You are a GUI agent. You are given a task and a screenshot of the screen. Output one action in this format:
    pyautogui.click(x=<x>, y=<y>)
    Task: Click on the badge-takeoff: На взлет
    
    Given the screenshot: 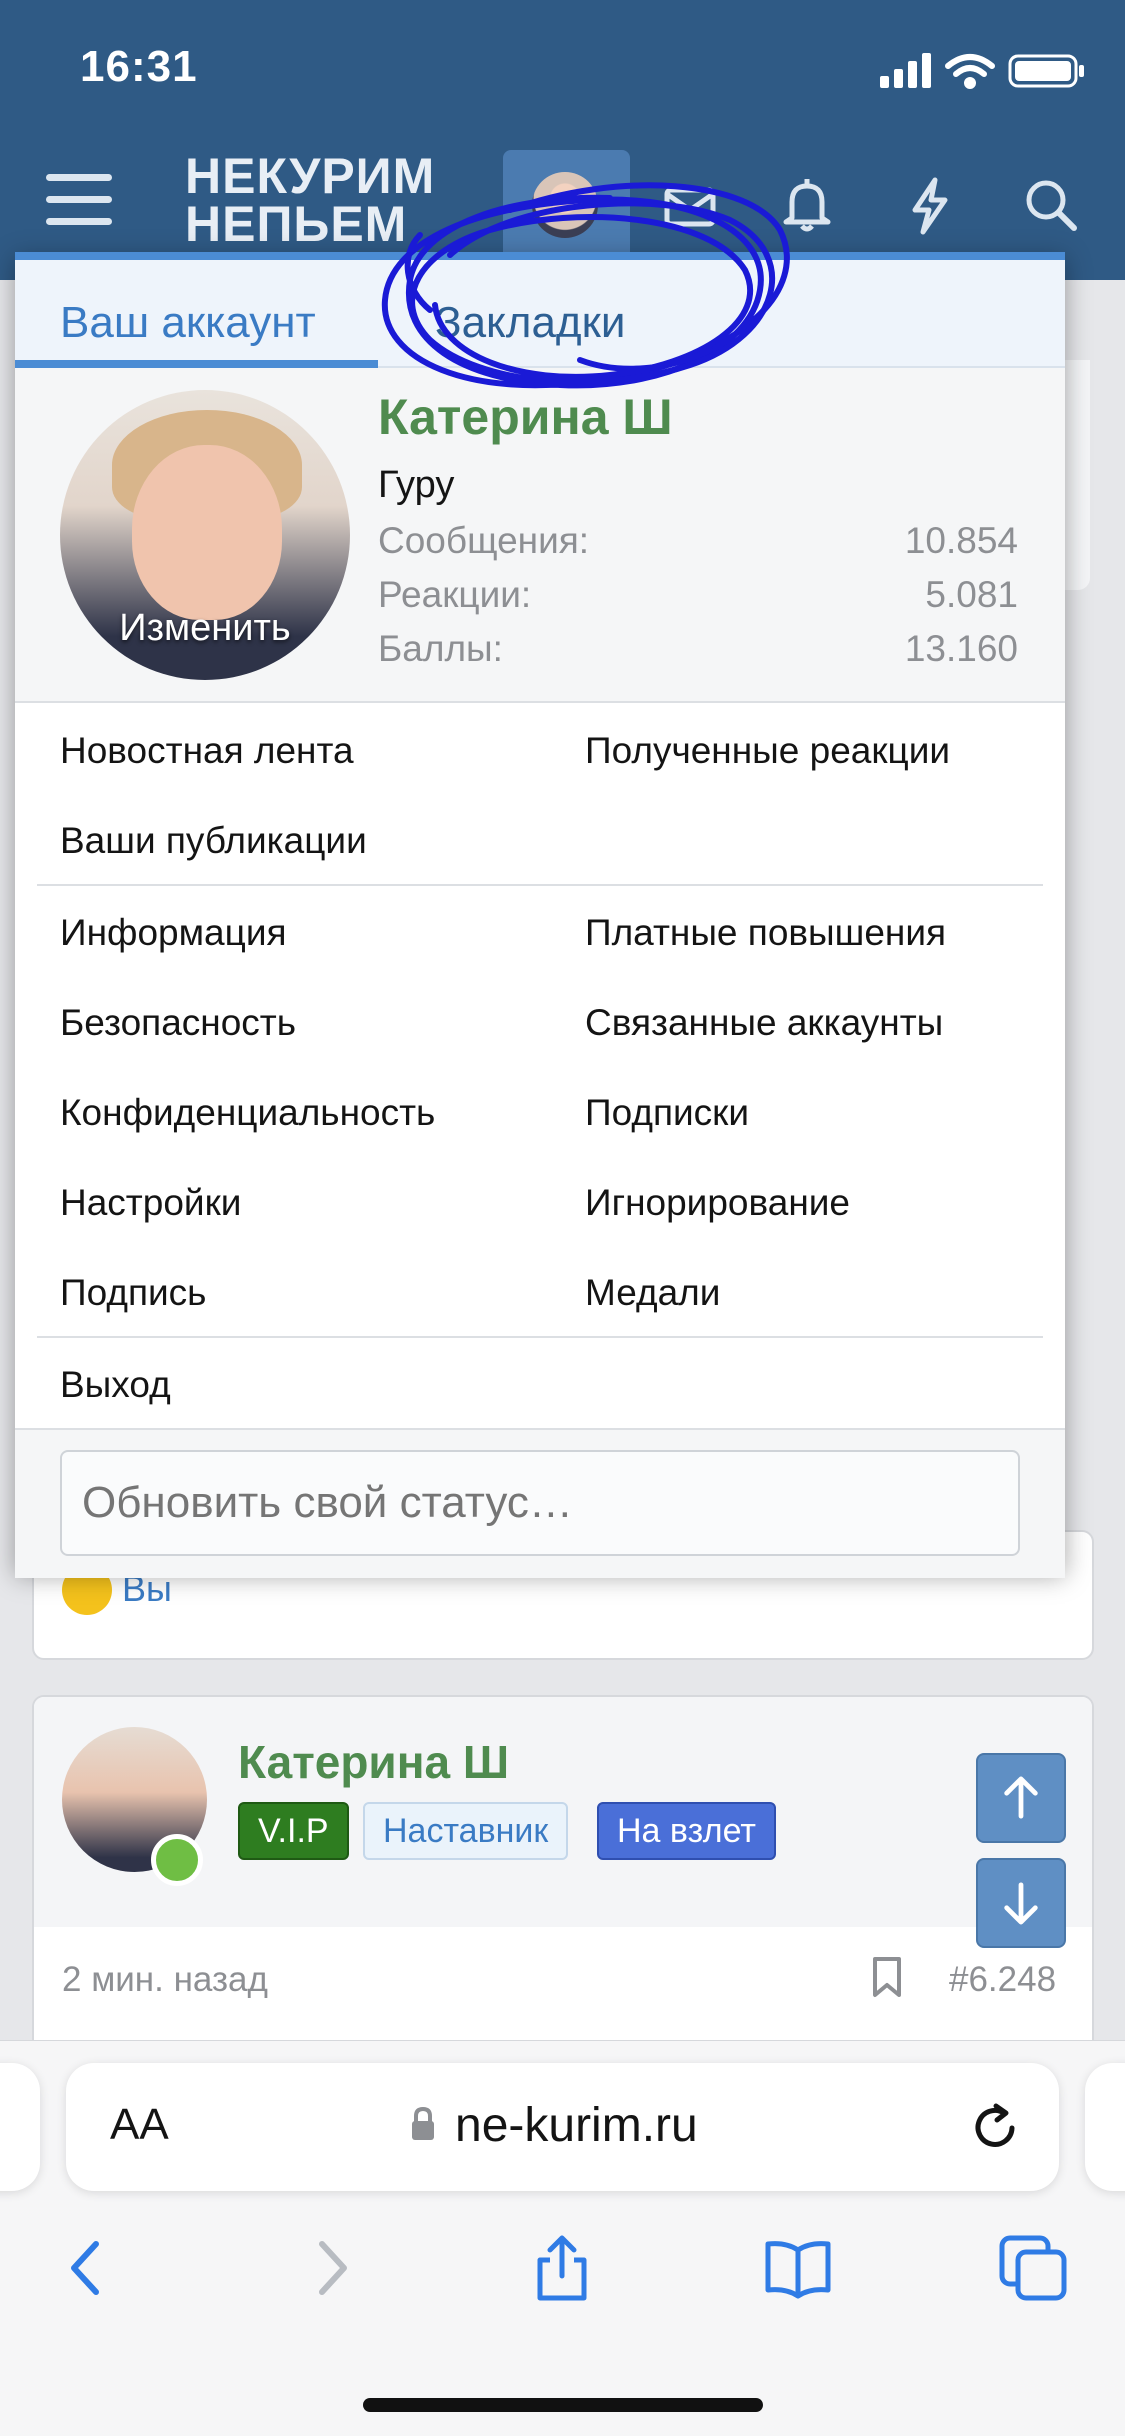 What is the action you would take?
    pyautogui.click(x=686, y=1831)
    